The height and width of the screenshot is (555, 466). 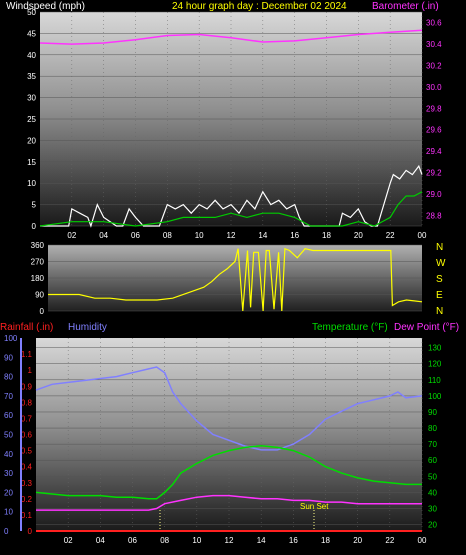 What do you see at coordinates (435, 364) in the screenshot?
I see `temp-y-tick-label: 120` at bounding box center [435, 364].